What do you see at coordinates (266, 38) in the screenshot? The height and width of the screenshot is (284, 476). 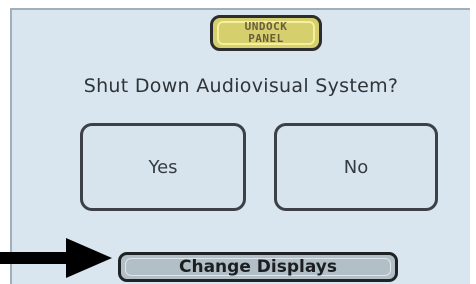 I see `undock-label-line2: PANEL` at bounding box center [266, 38].